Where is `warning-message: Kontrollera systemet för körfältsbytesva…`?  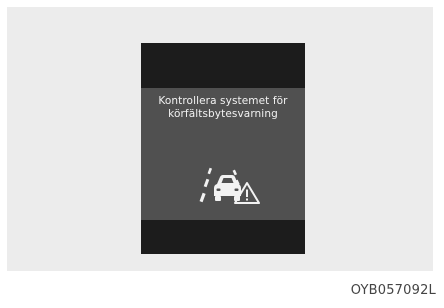 warning-message: Kontrollera systemet för körfältsbytesva… is located at coordinates (223, 108).